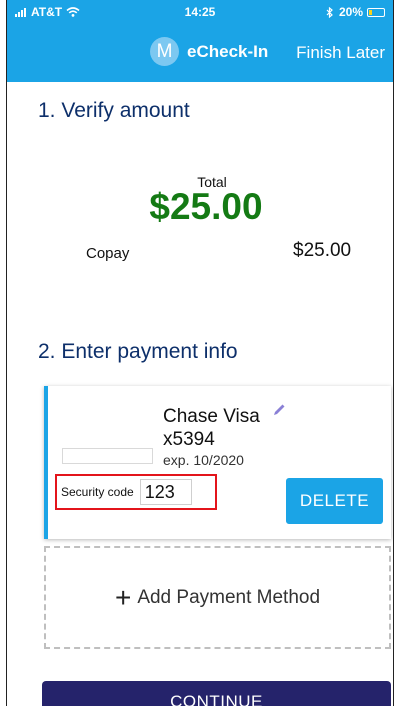  Describe the element at coordinates (228, 51) in the screenshot. I see `app-title: eCheck-In` at that location.